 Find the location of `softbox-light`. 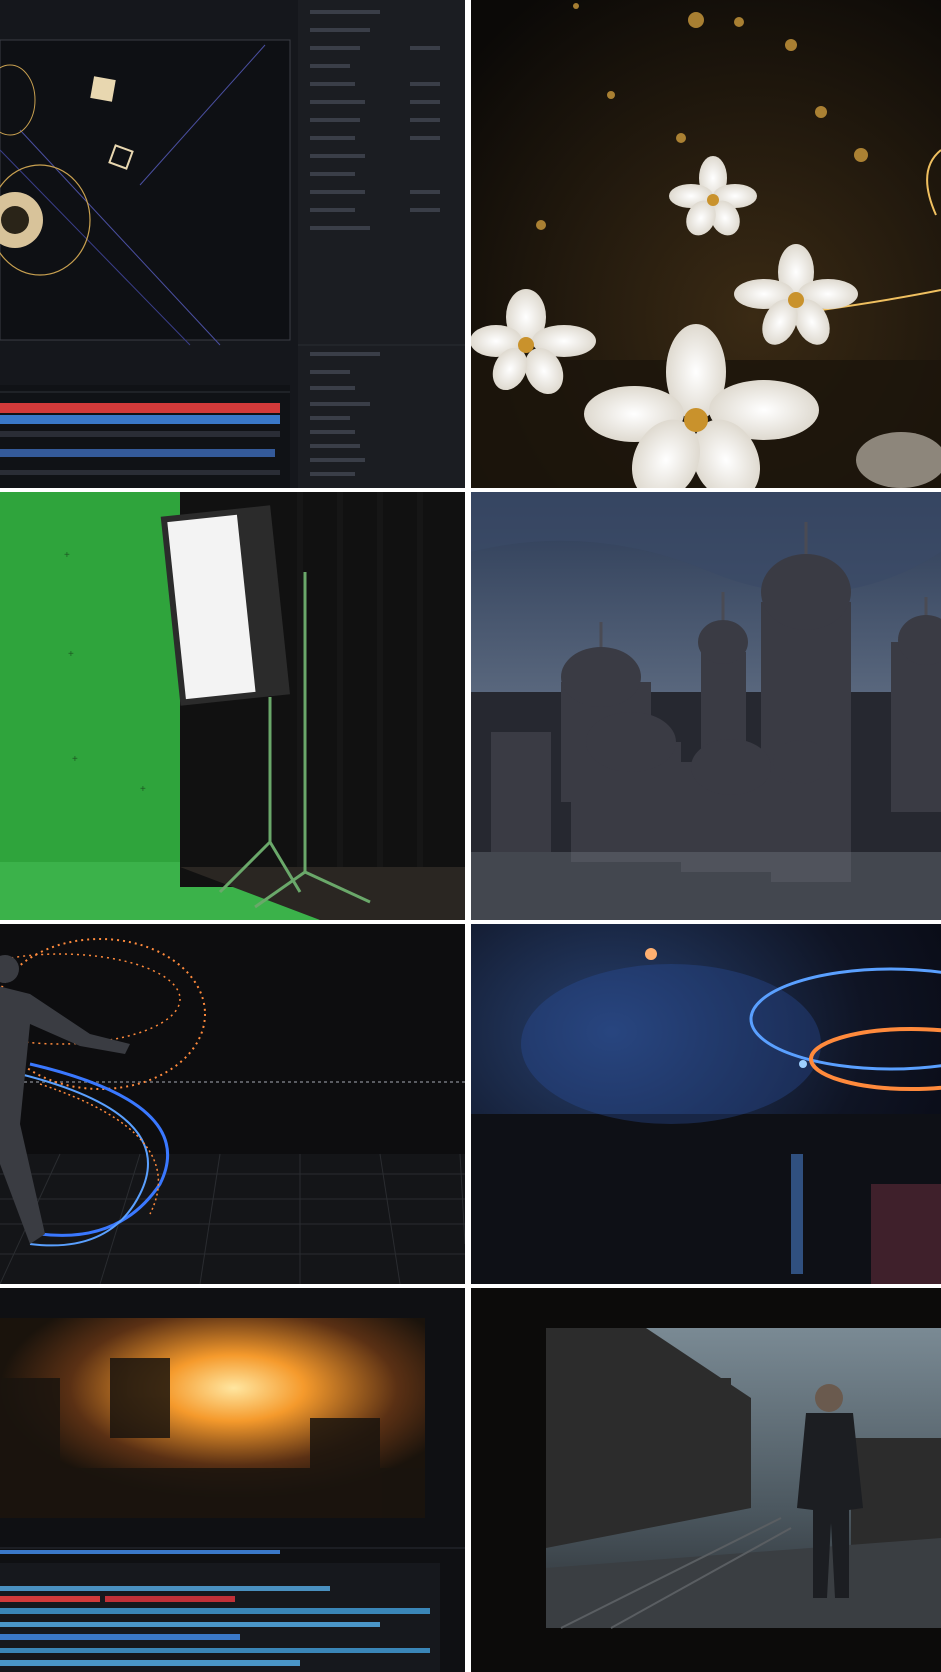

softbox-light is located at coordinates (225, 605).